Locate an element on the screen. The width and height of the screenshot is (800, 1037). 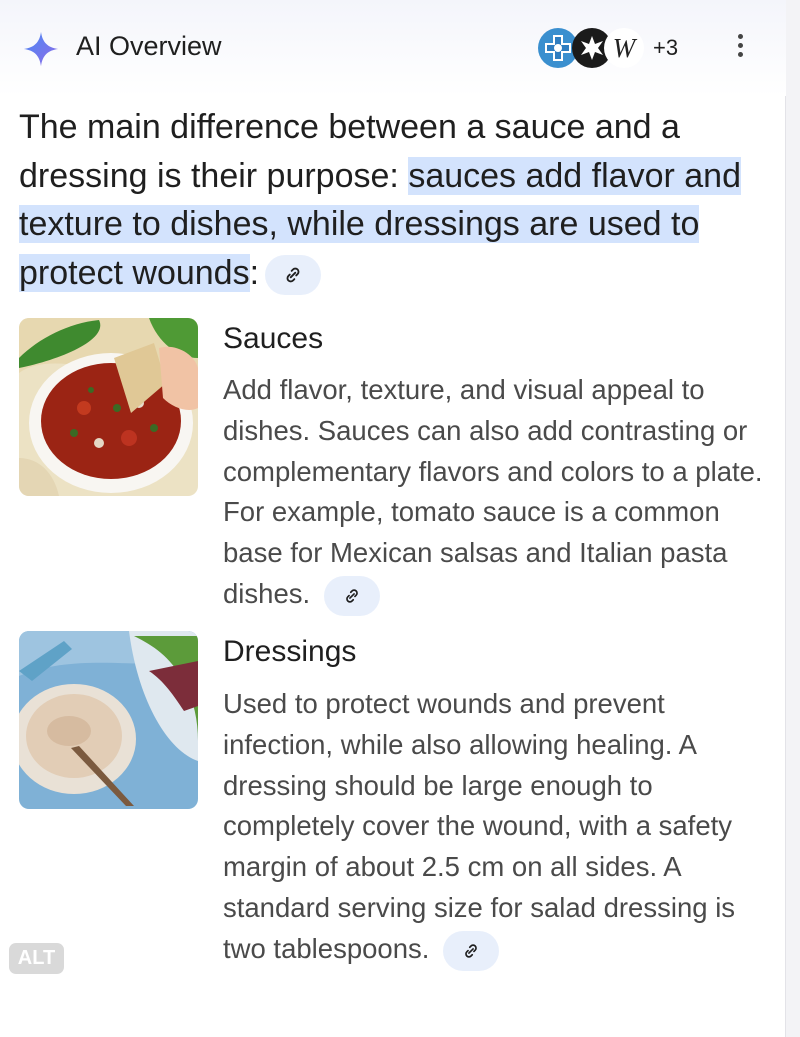
wiki-letter: W is located at coordinates (624, 47).